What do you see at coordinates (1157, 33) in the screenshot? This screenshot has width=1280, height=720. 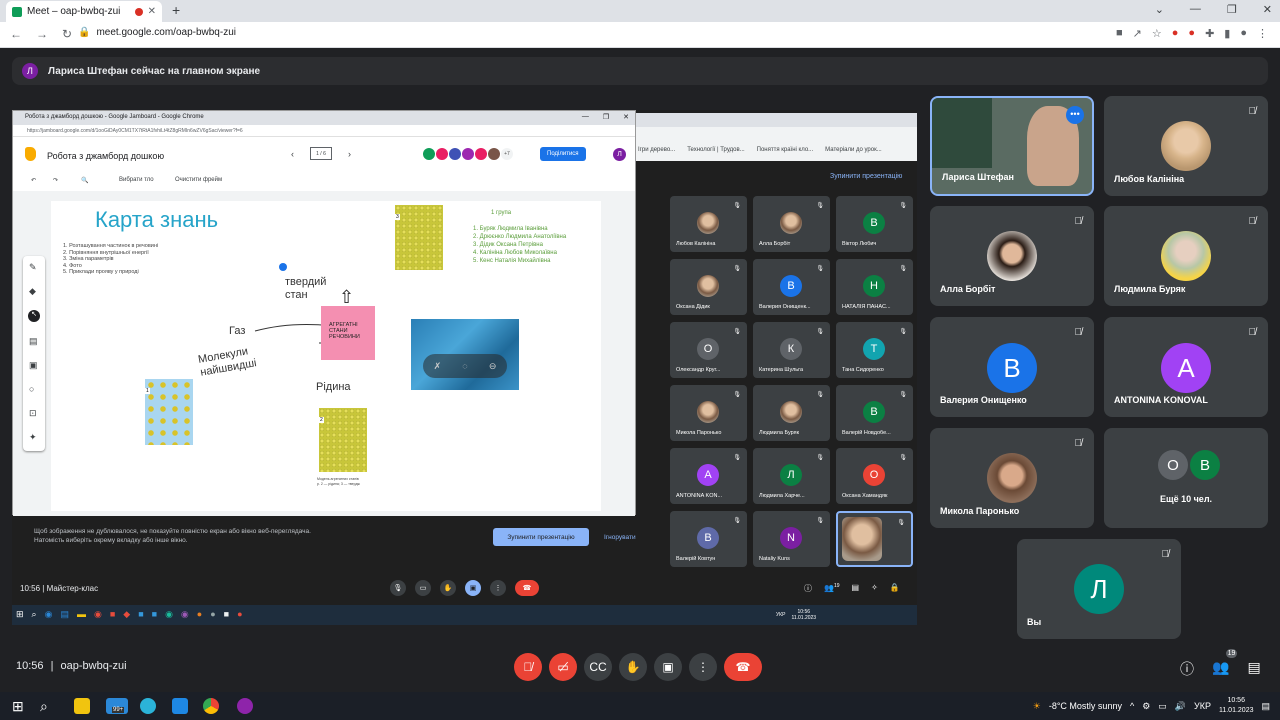 I see `star-icon: ☆` at bounding box center [1157, 33].